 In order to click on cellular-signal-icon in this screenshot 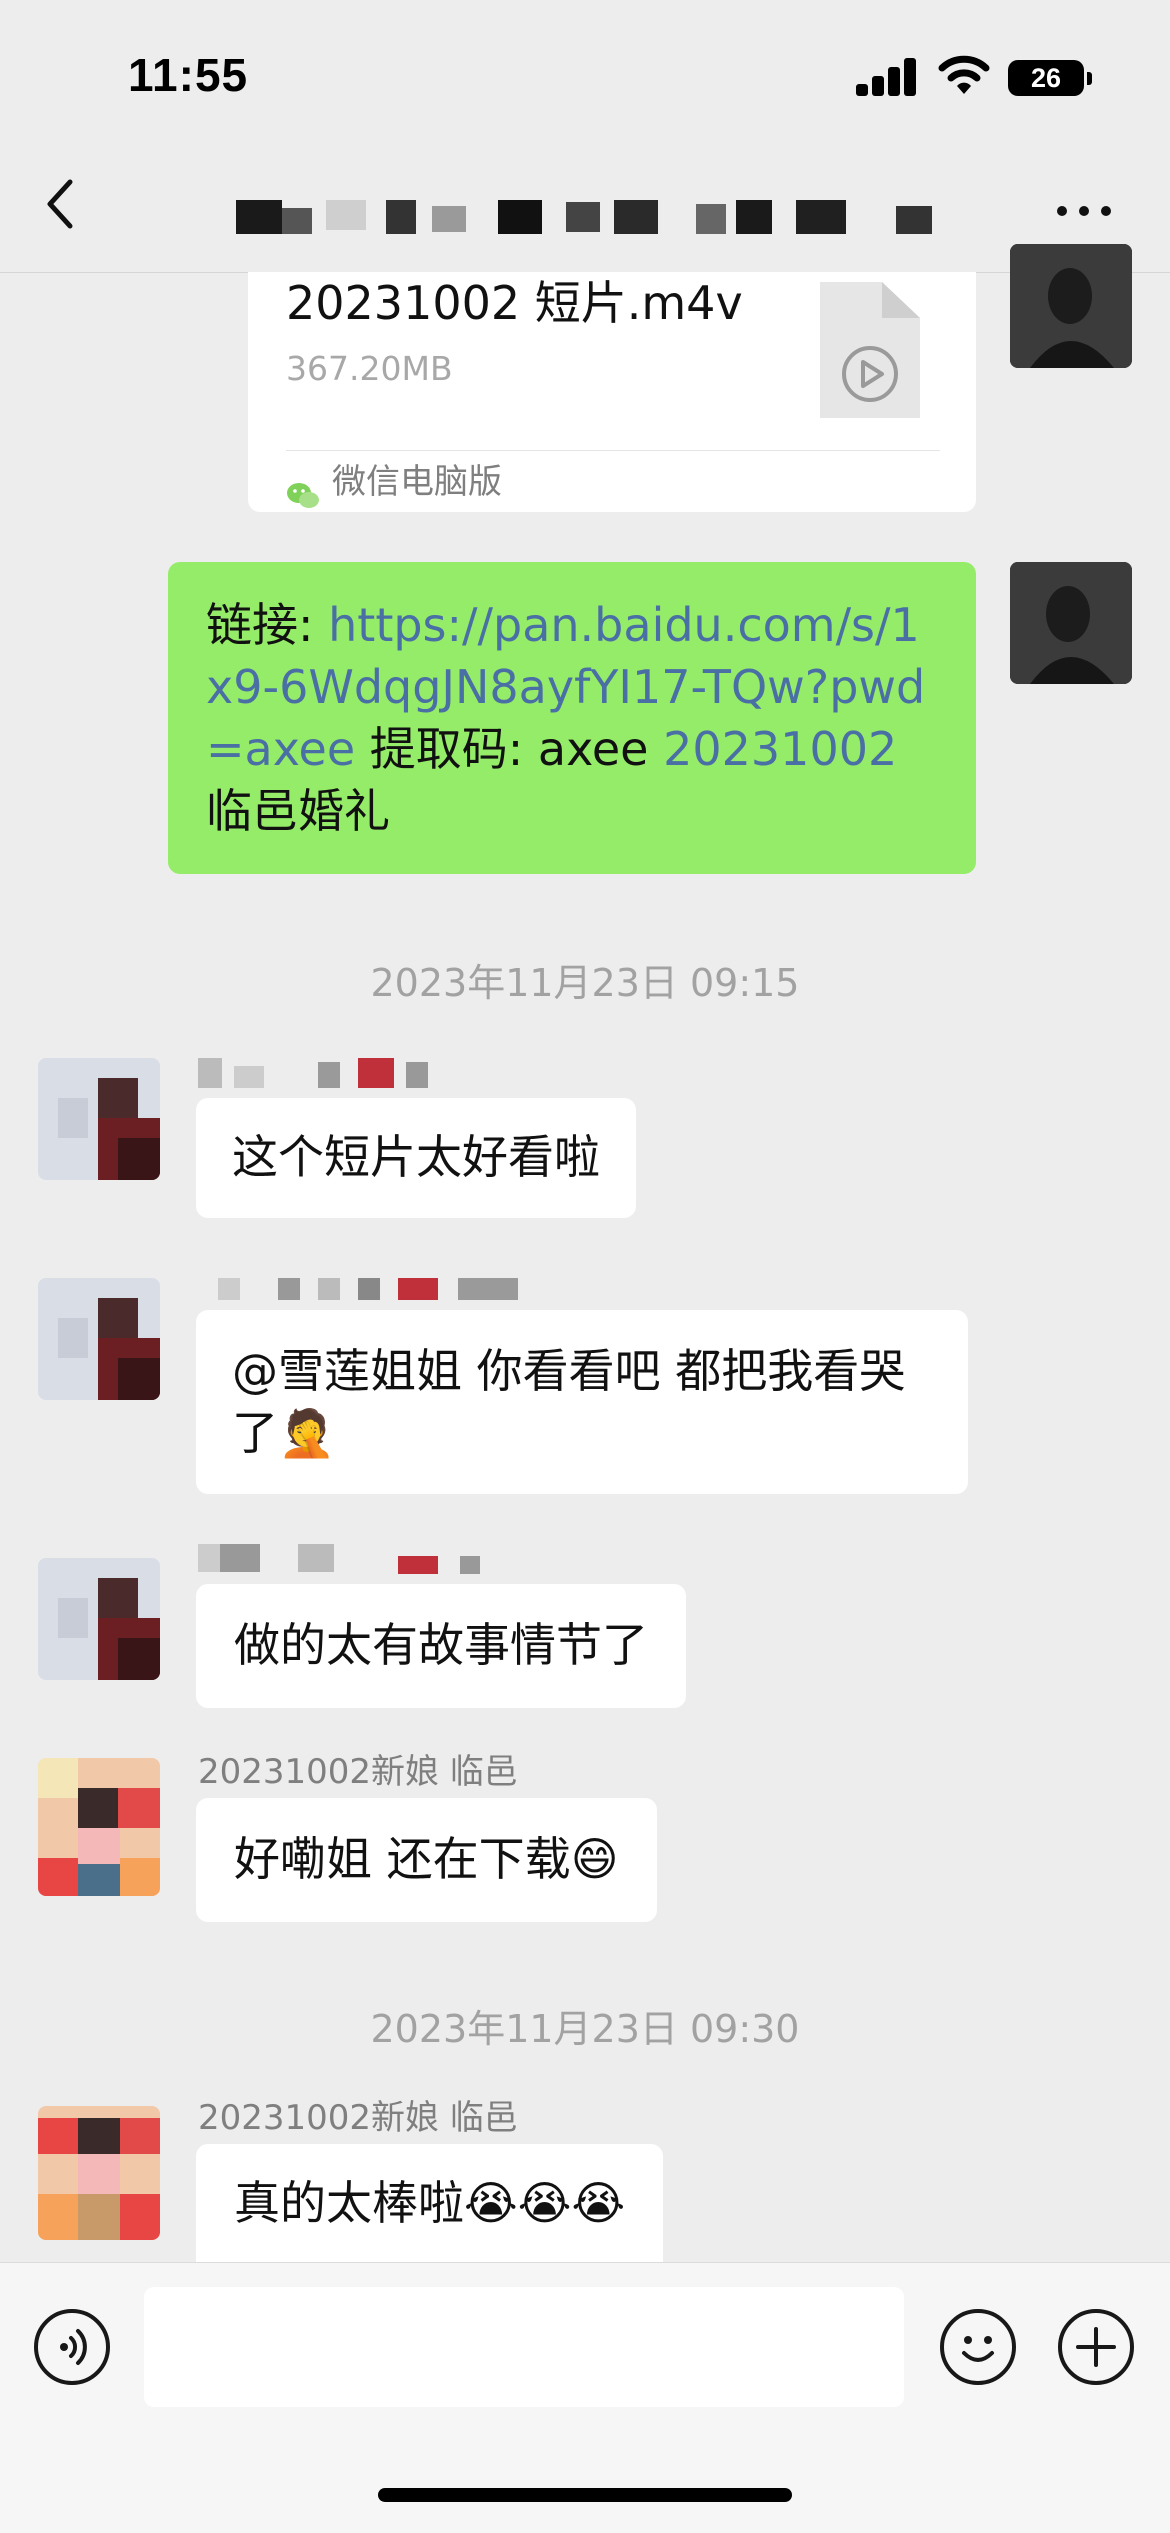, I will do `click(887, 77)`.